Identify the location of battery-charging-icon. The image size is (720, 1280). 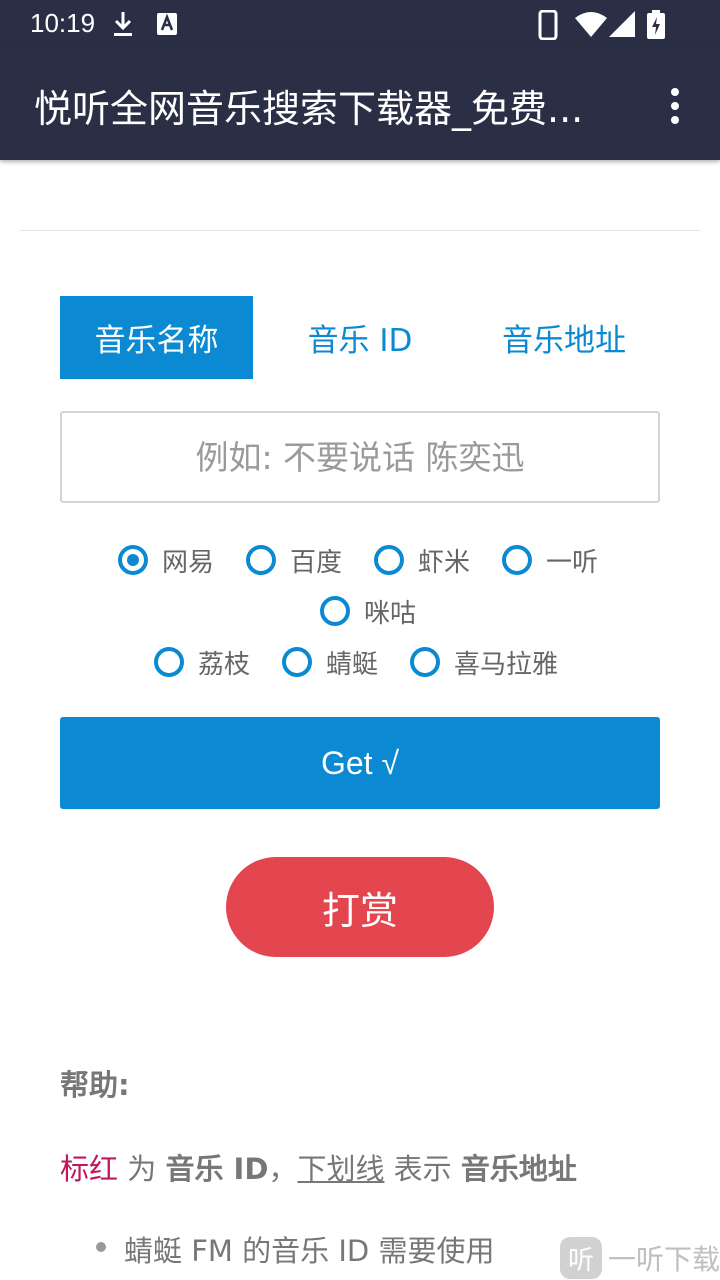
(656, 24).